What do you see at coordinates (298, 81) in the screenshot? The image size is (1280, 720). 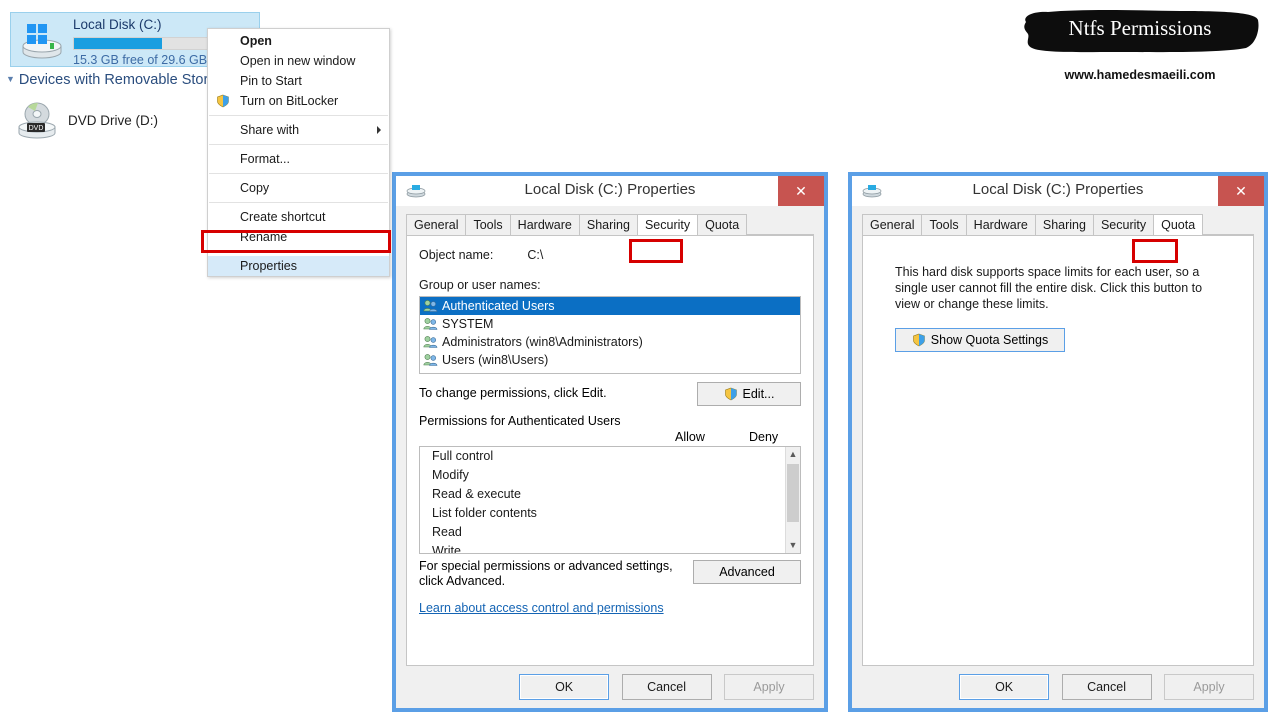 I see `context-menu-item-pin-to-start: Pin to Start` at bounding box center [298, 81].